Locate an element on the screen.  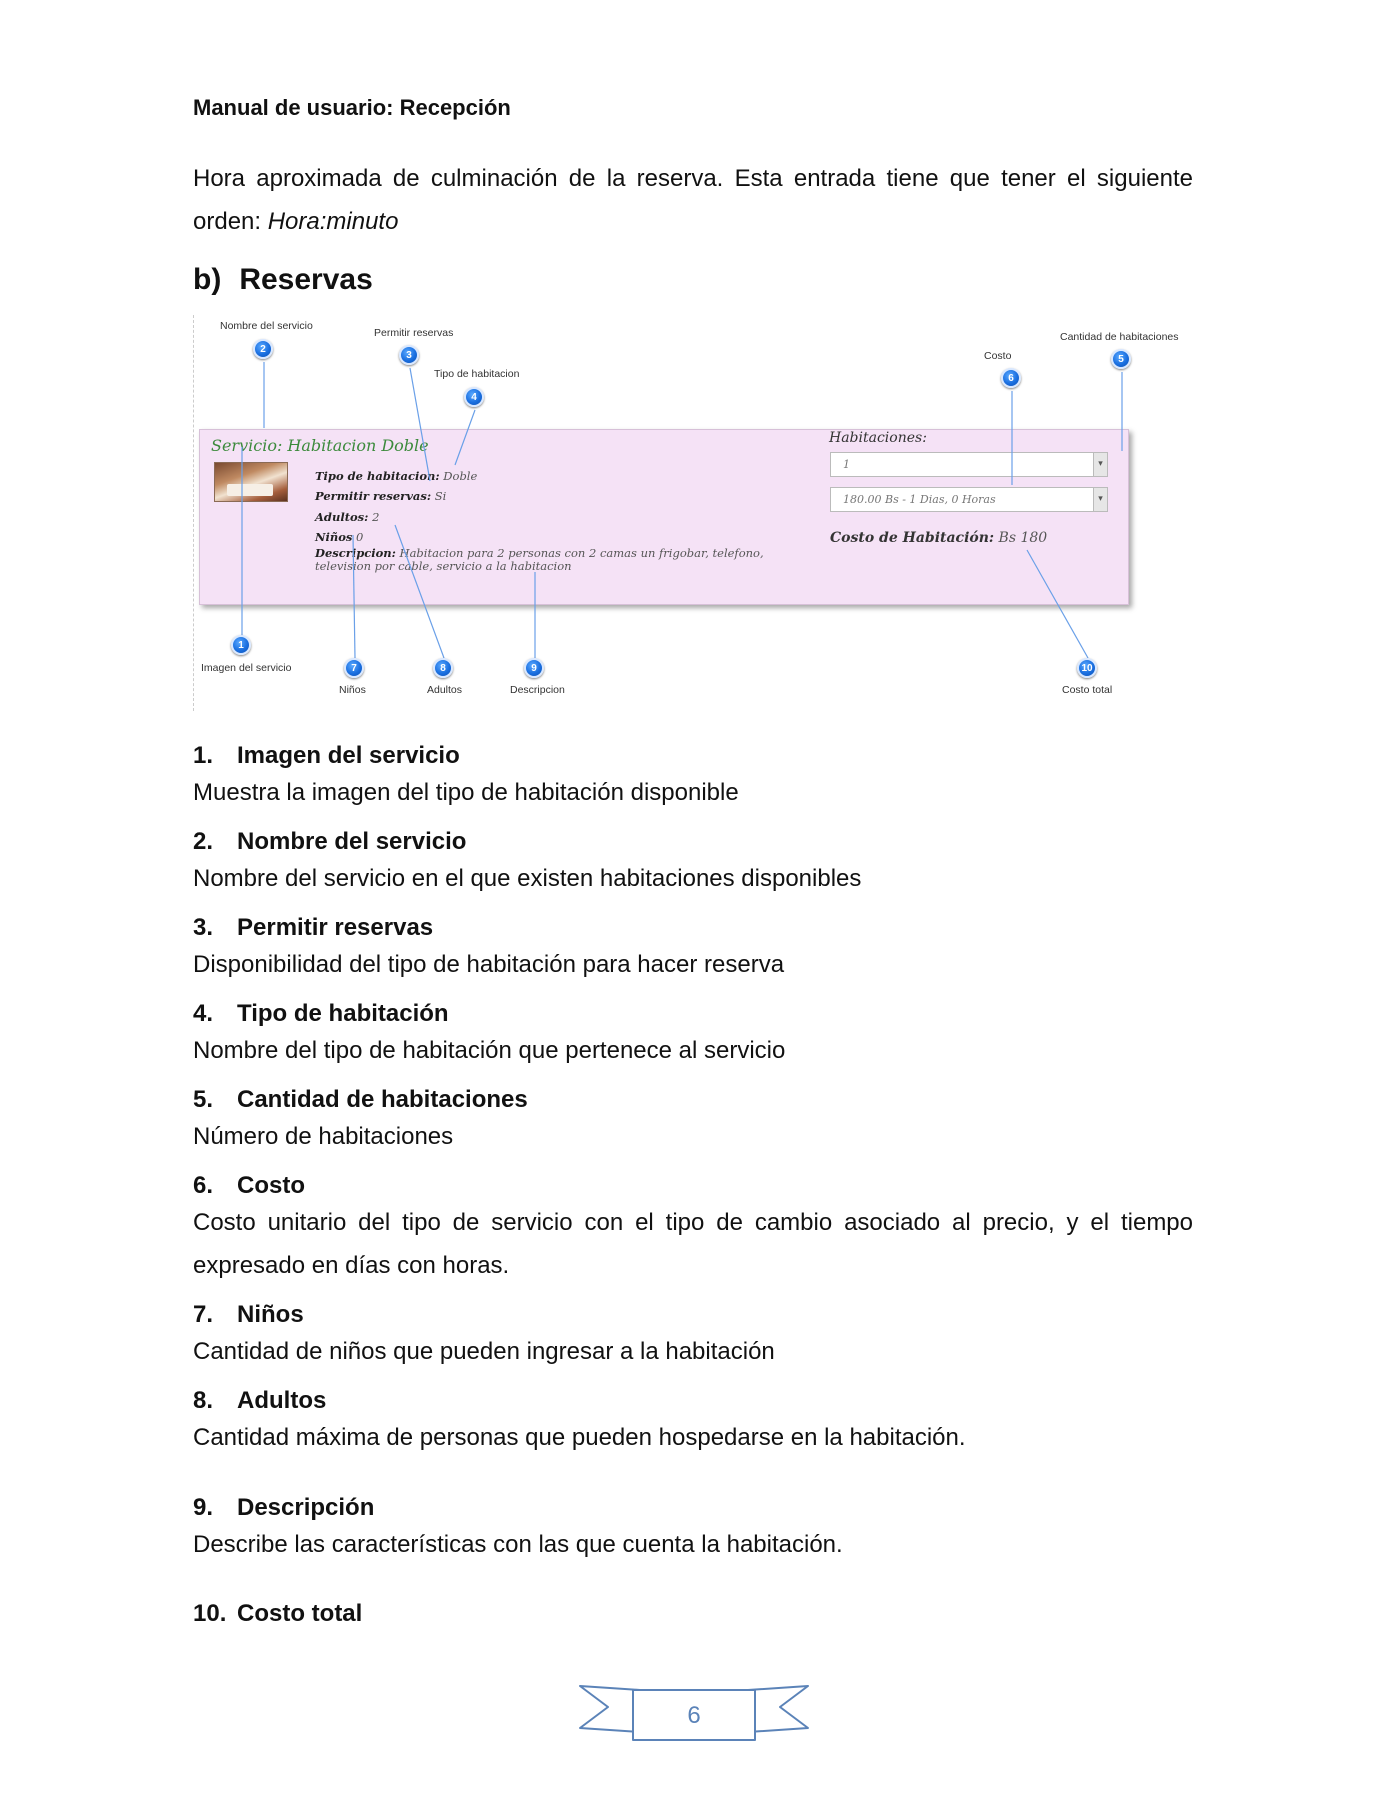
definition-title: 7. Niños is located at coordinates (693, 1315).